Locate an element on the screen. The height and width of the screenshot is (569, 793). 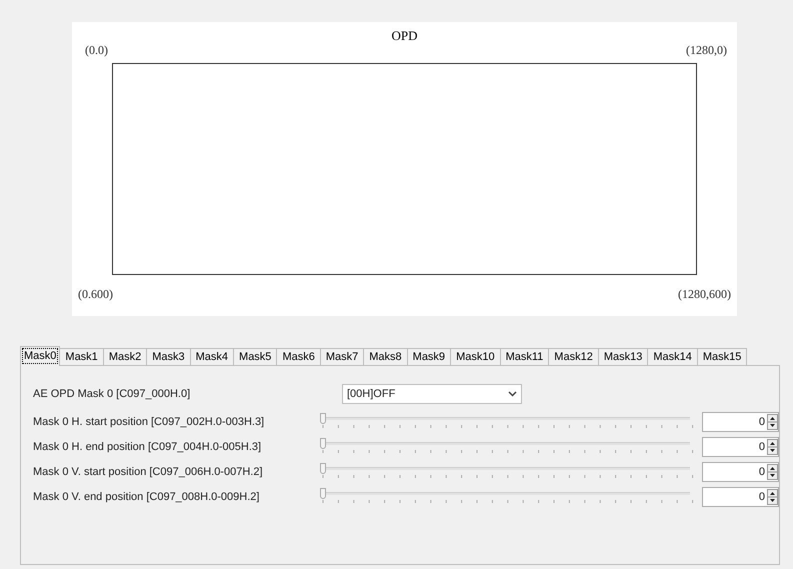
setting-label: AE OPD Mask 0 [C097_000H.0] is located at coordinates (112, 394).